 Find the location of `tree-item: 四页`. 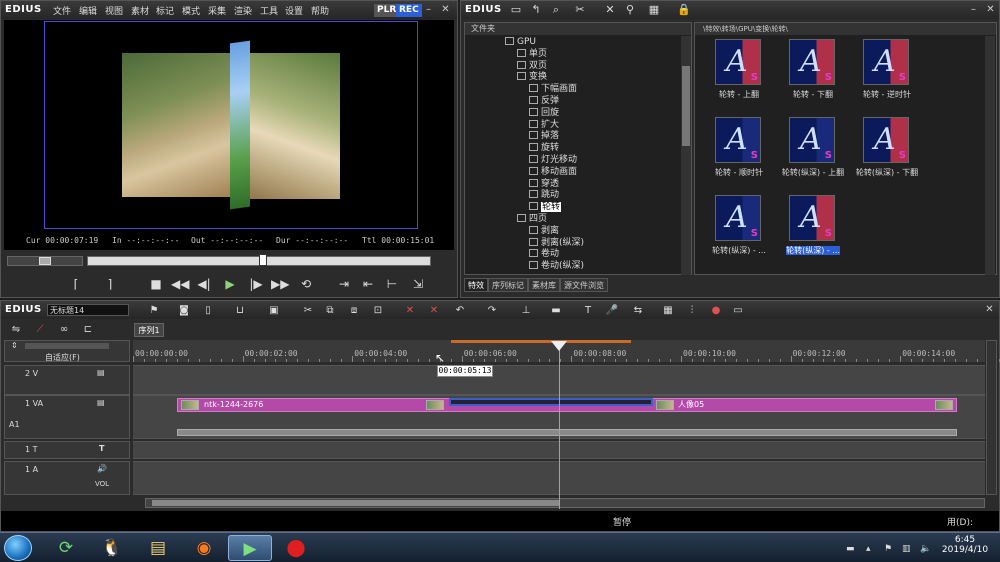

tree-item: 四页 is located at coordinates (532, 219).